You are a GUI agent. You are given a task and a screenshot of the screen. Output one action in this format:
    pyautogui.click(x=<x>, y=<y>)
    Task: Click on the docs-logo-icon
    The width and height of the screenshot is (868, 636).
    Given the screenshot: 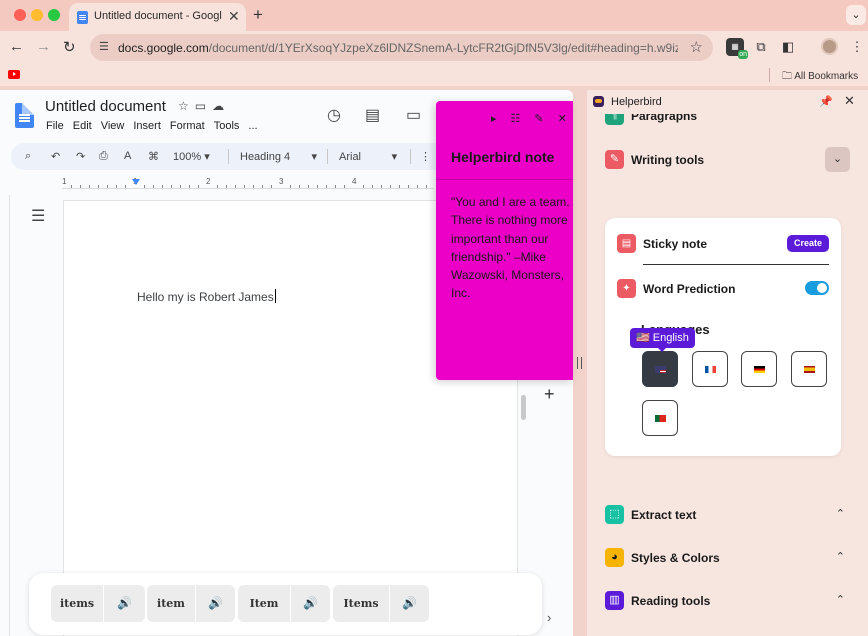 What is the action you would take?
    pyautogui.click(x=24, y=115)
    